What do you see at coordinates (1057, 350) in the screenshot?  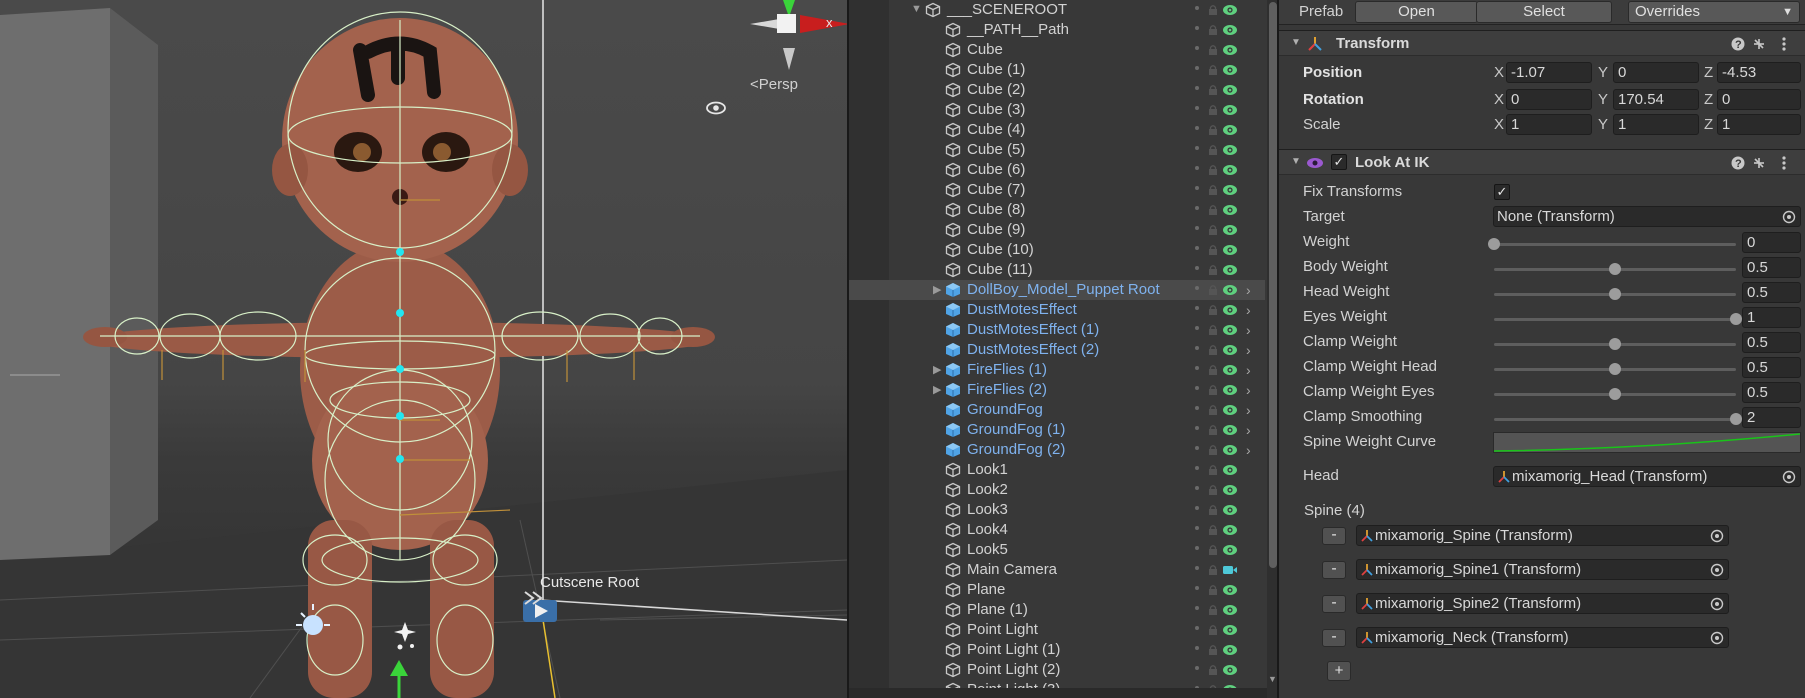 I see `hierarchy-item: DustMotesEffect (2) ›` at bounding box center [1057, 350].